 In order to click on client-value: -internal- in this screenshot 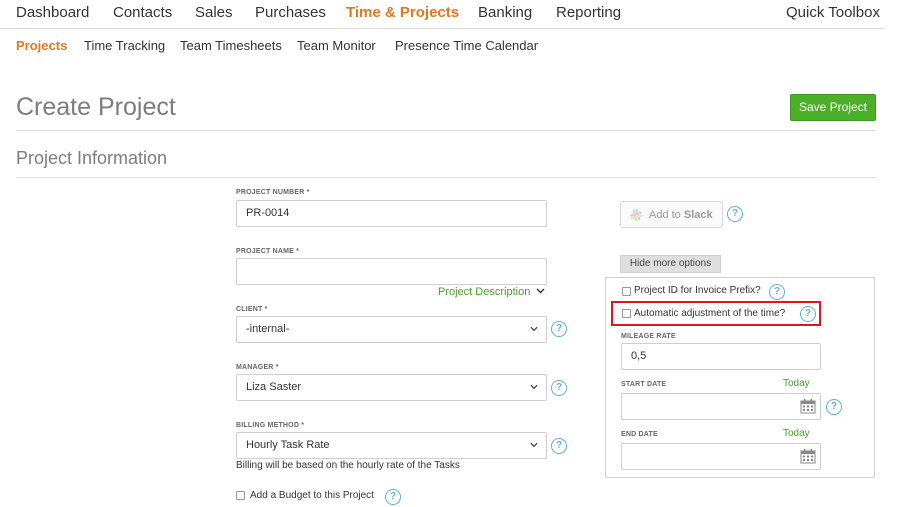, I will do `click(268, 329)`.